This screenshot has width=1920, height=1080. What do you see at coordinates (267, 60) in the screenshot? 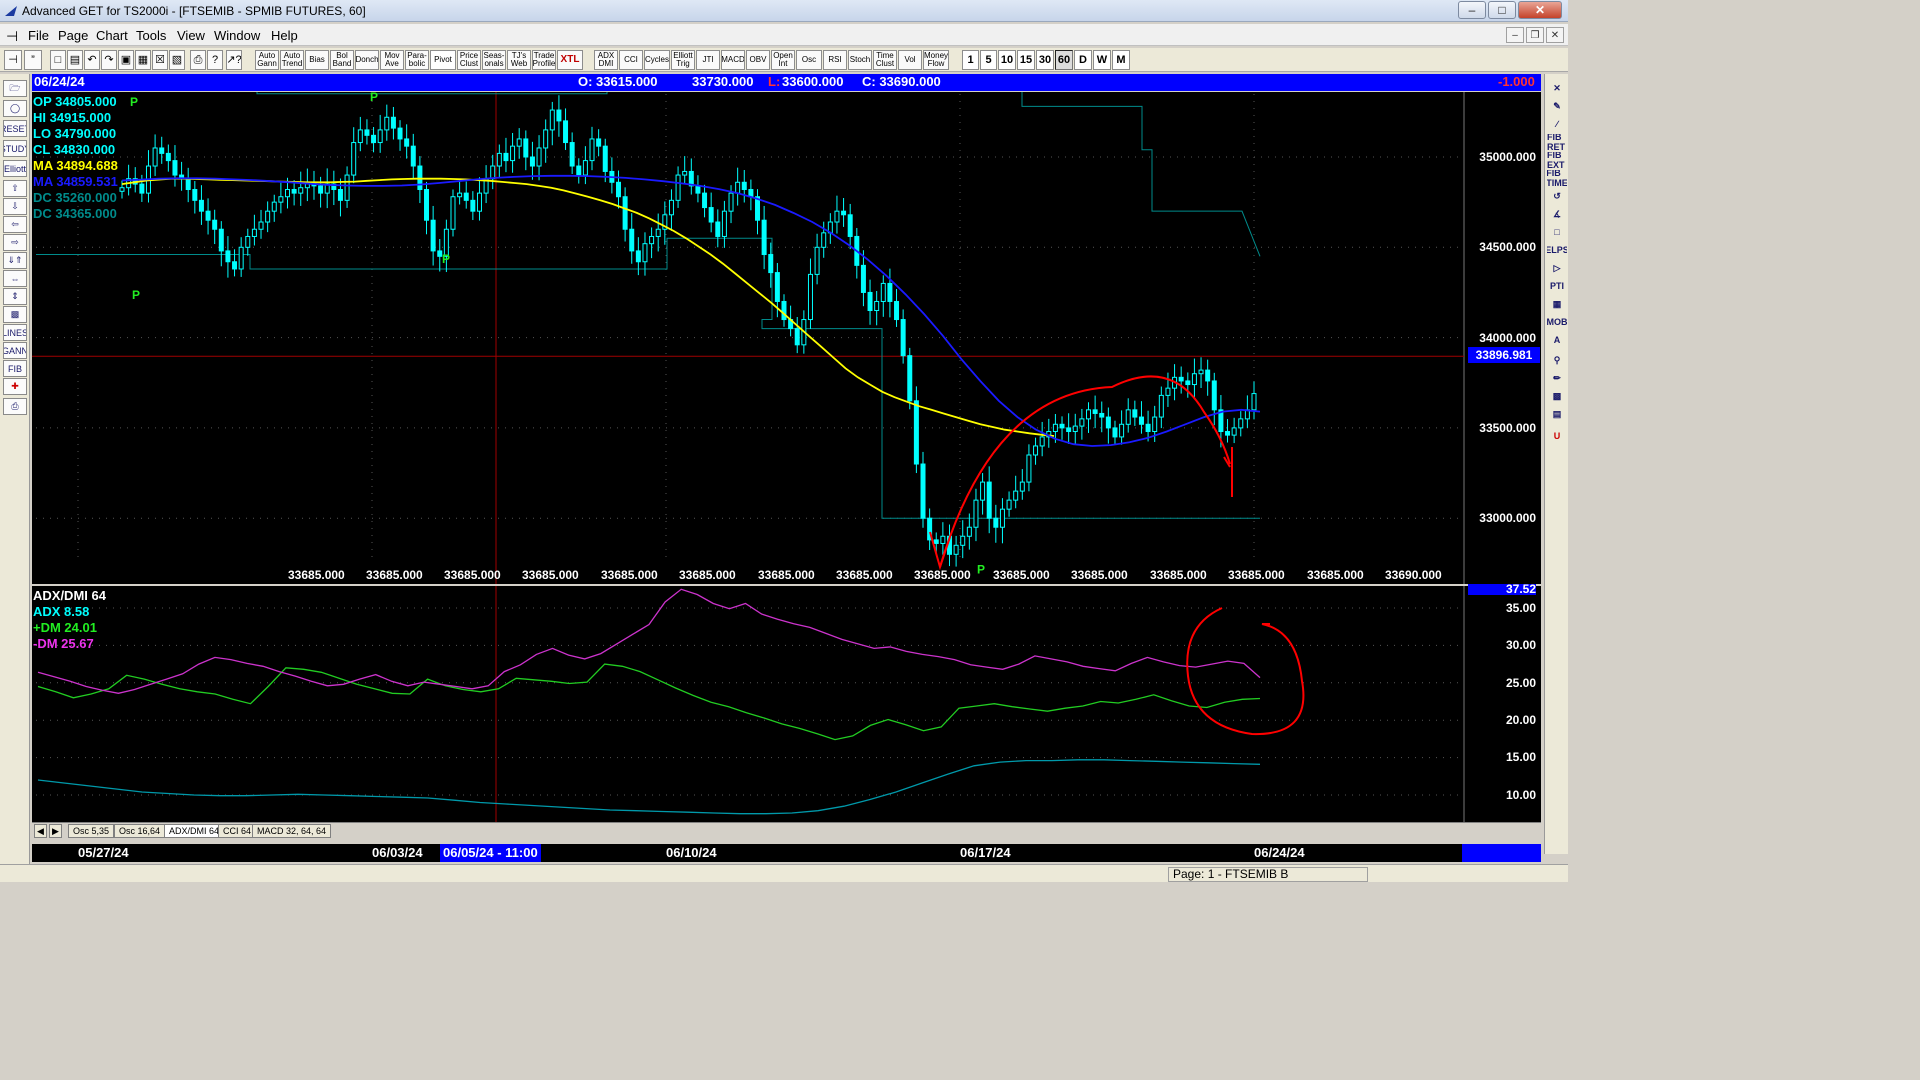
I see `study-auto-gann-button: Auto Gann` at bounding box center [267, 60].